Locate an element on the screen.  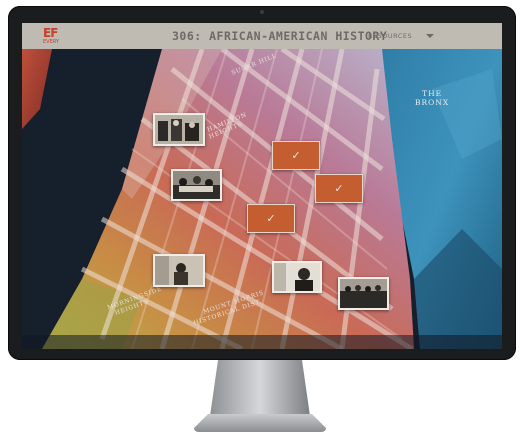
app-logo: EF EVERY is located at coordinates (56, 36).